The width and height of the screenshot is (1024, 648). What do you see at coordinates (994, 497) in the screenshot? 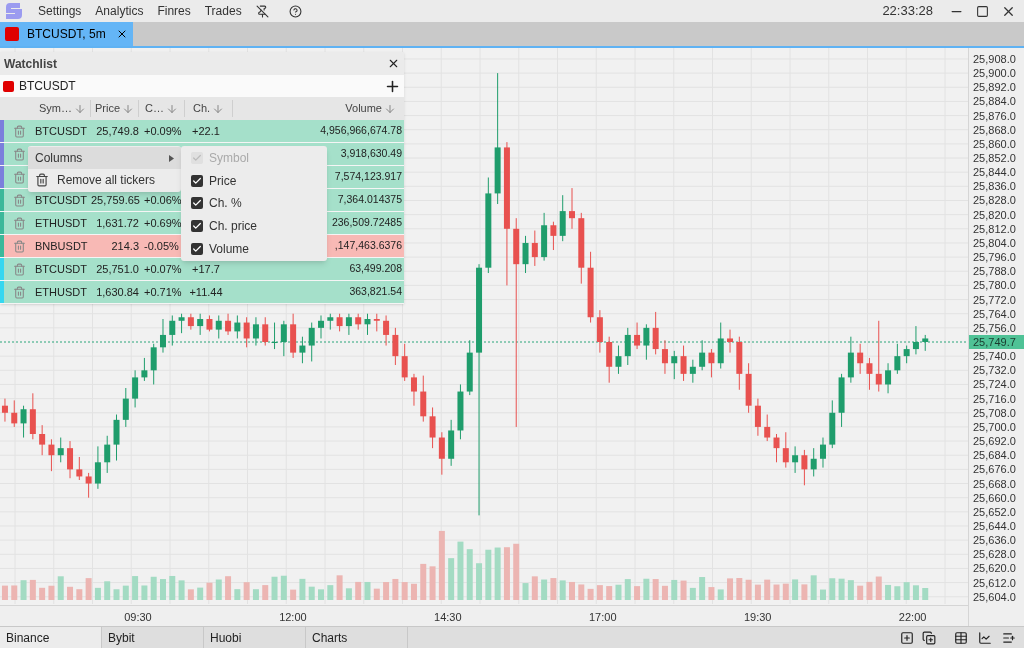
I see `price-axis-label: 25,660.0` at bounding box center [994, 497].